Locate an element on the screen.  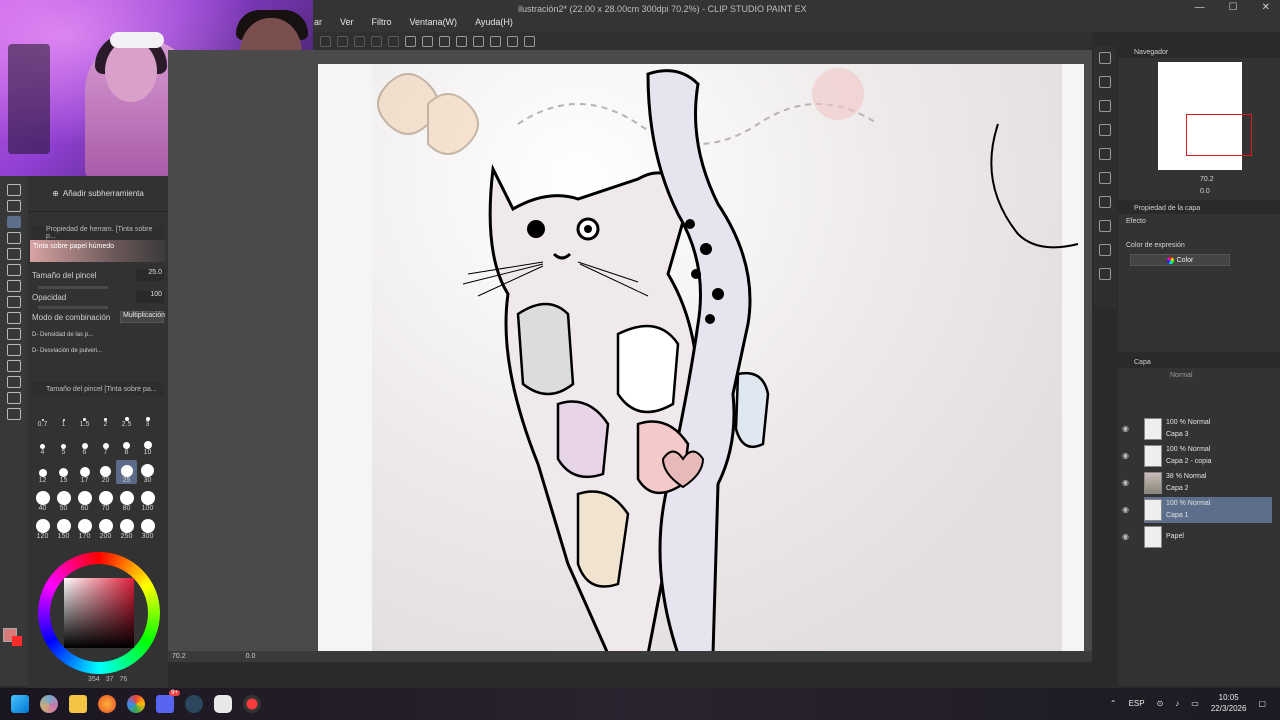
minimize-icon: — is located at coordinates (1200, 7).